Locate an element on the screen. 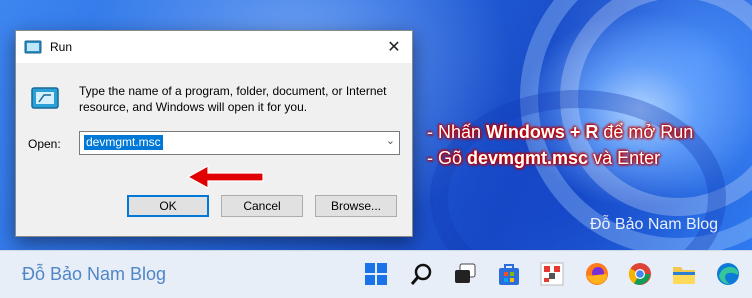 The height and width of the screenshot is (298, 752). start-icon is located at coordinates (376, 274).